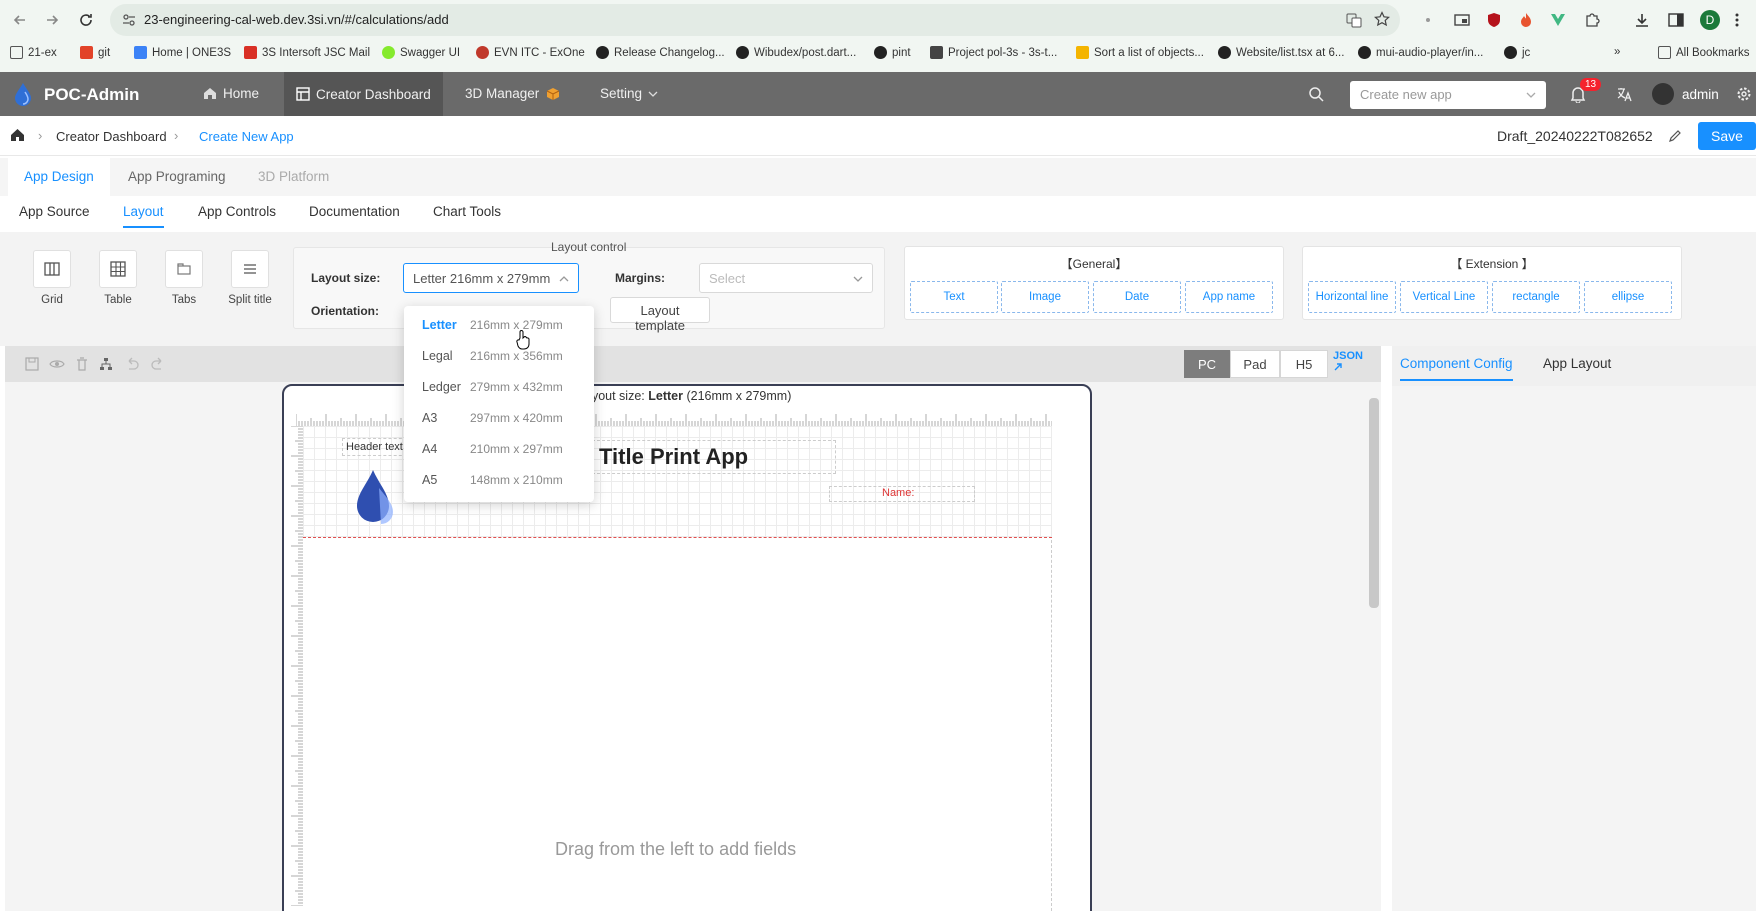  I want to click on redo-icon, so click(158, 364).